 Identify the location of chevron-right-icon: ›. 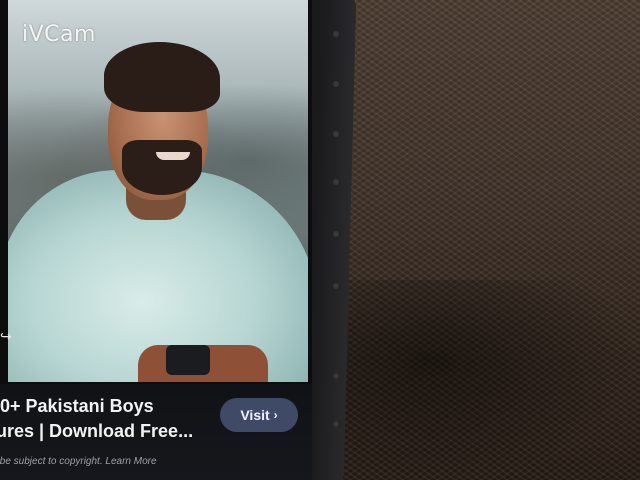
(275, 415).